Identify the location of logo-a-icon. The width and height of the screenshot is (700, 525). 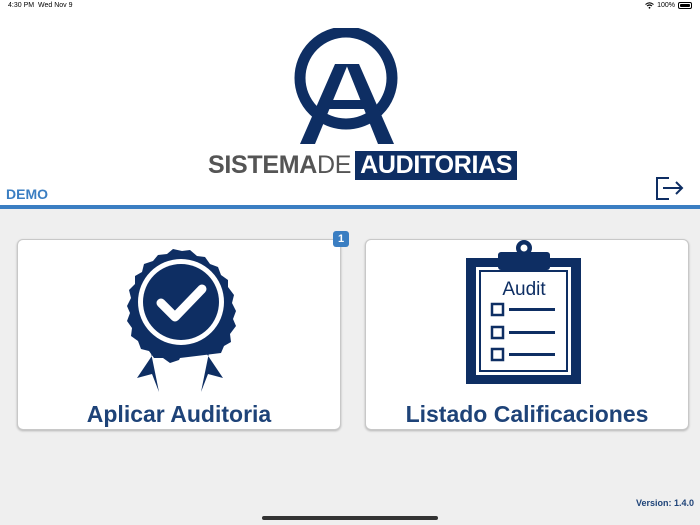
(346, 86).